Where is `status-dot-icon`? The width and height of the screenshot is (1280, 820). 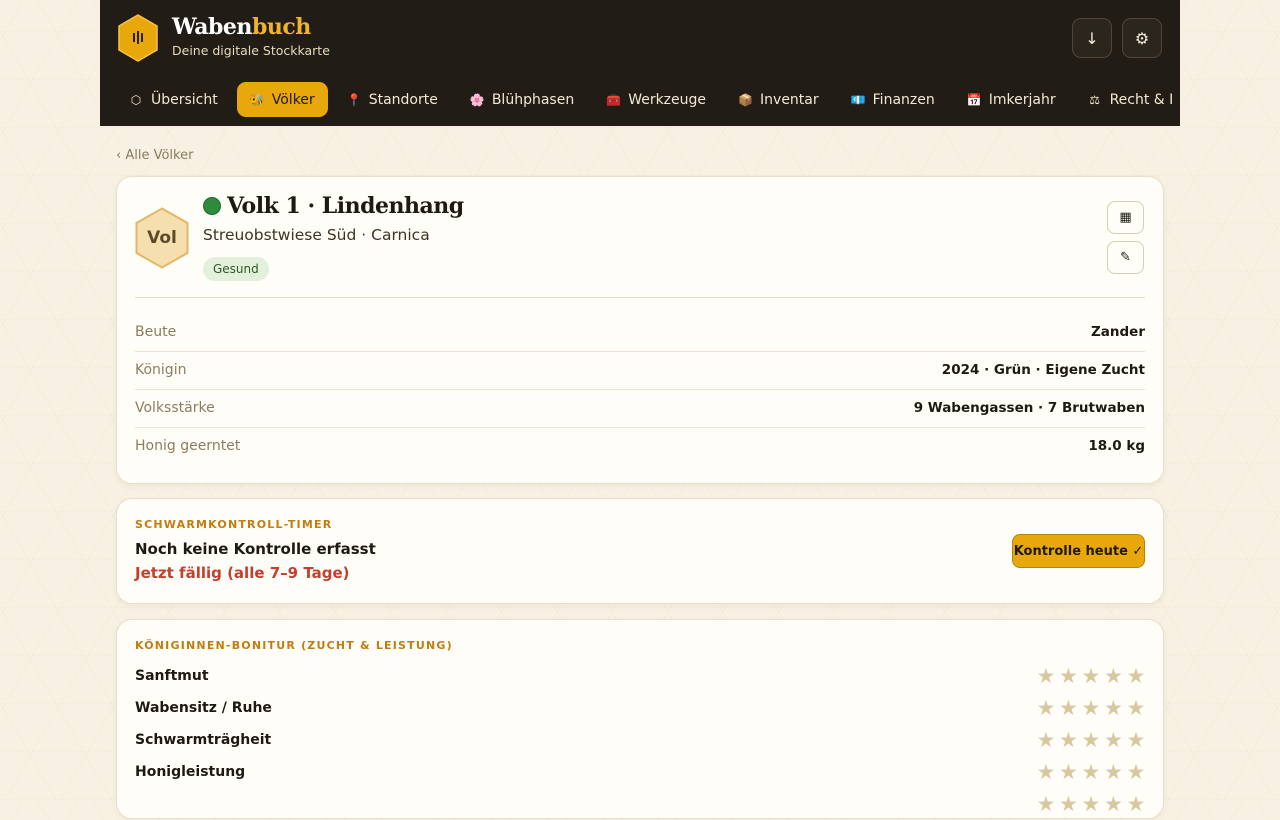 status-dot-icon is located at coordinates (212, 206).